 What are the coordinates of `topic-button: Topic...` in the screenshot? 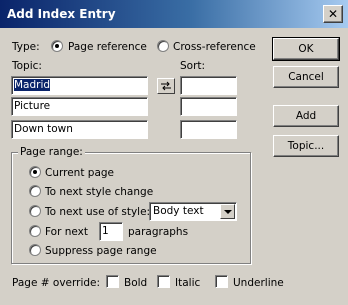 It's located at (306, 146).